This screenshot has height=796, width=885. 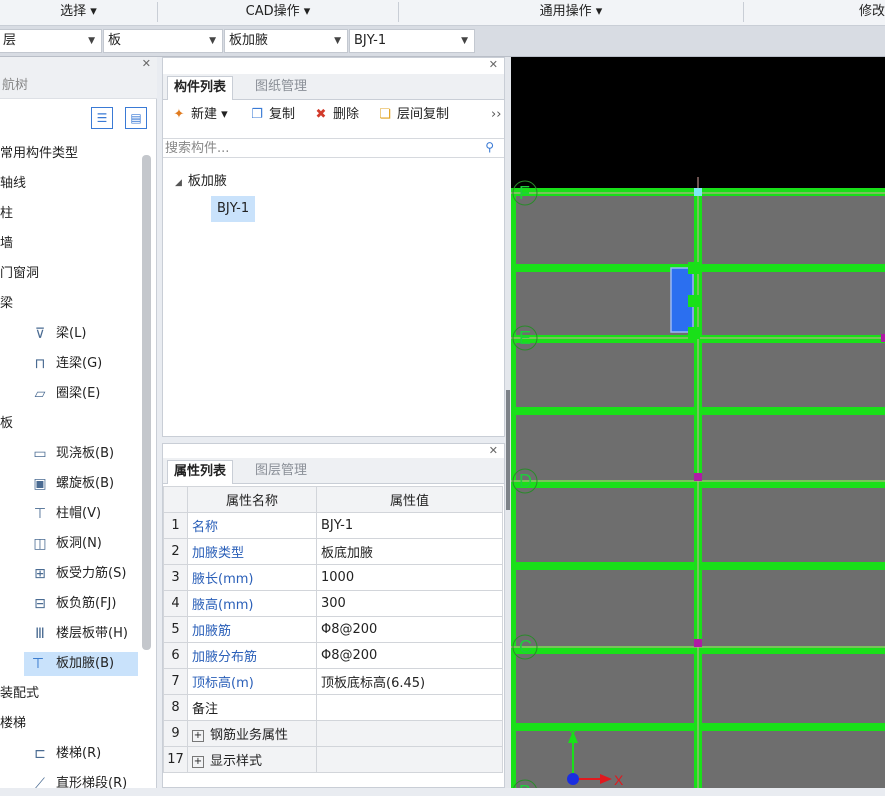 What do you see at coordinates (281, 88) in the screenshot?
I see `tab-drawing-management: 图纸管理` at bounding box center [281, 88].